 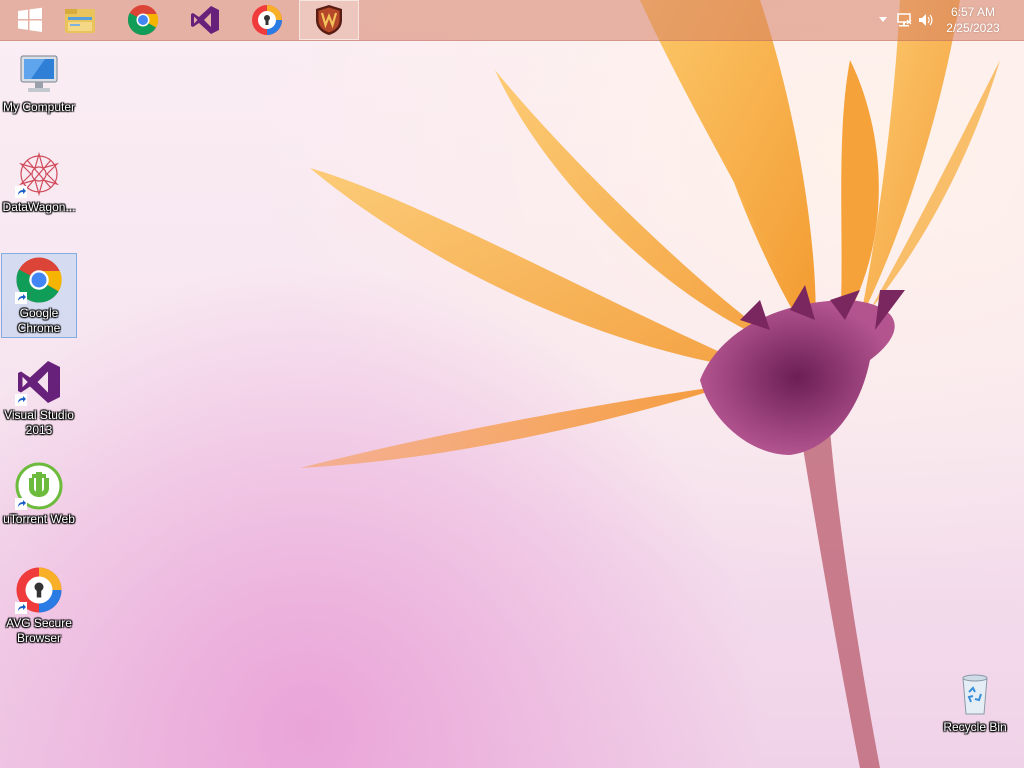 I want to click on desktop-icon-recycle-bin: Recycle Bin, so click(x=975, y=702).